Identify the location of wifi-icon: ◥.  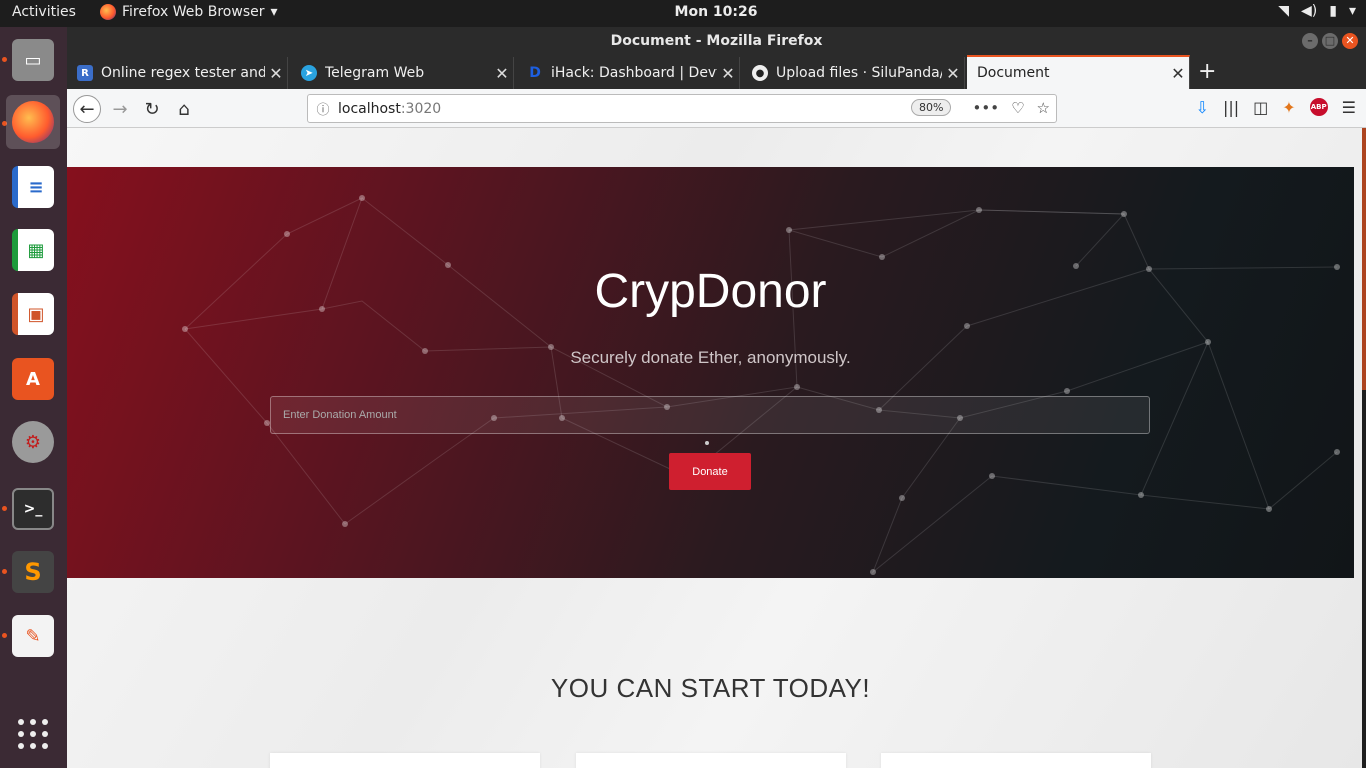
(1283, 11).